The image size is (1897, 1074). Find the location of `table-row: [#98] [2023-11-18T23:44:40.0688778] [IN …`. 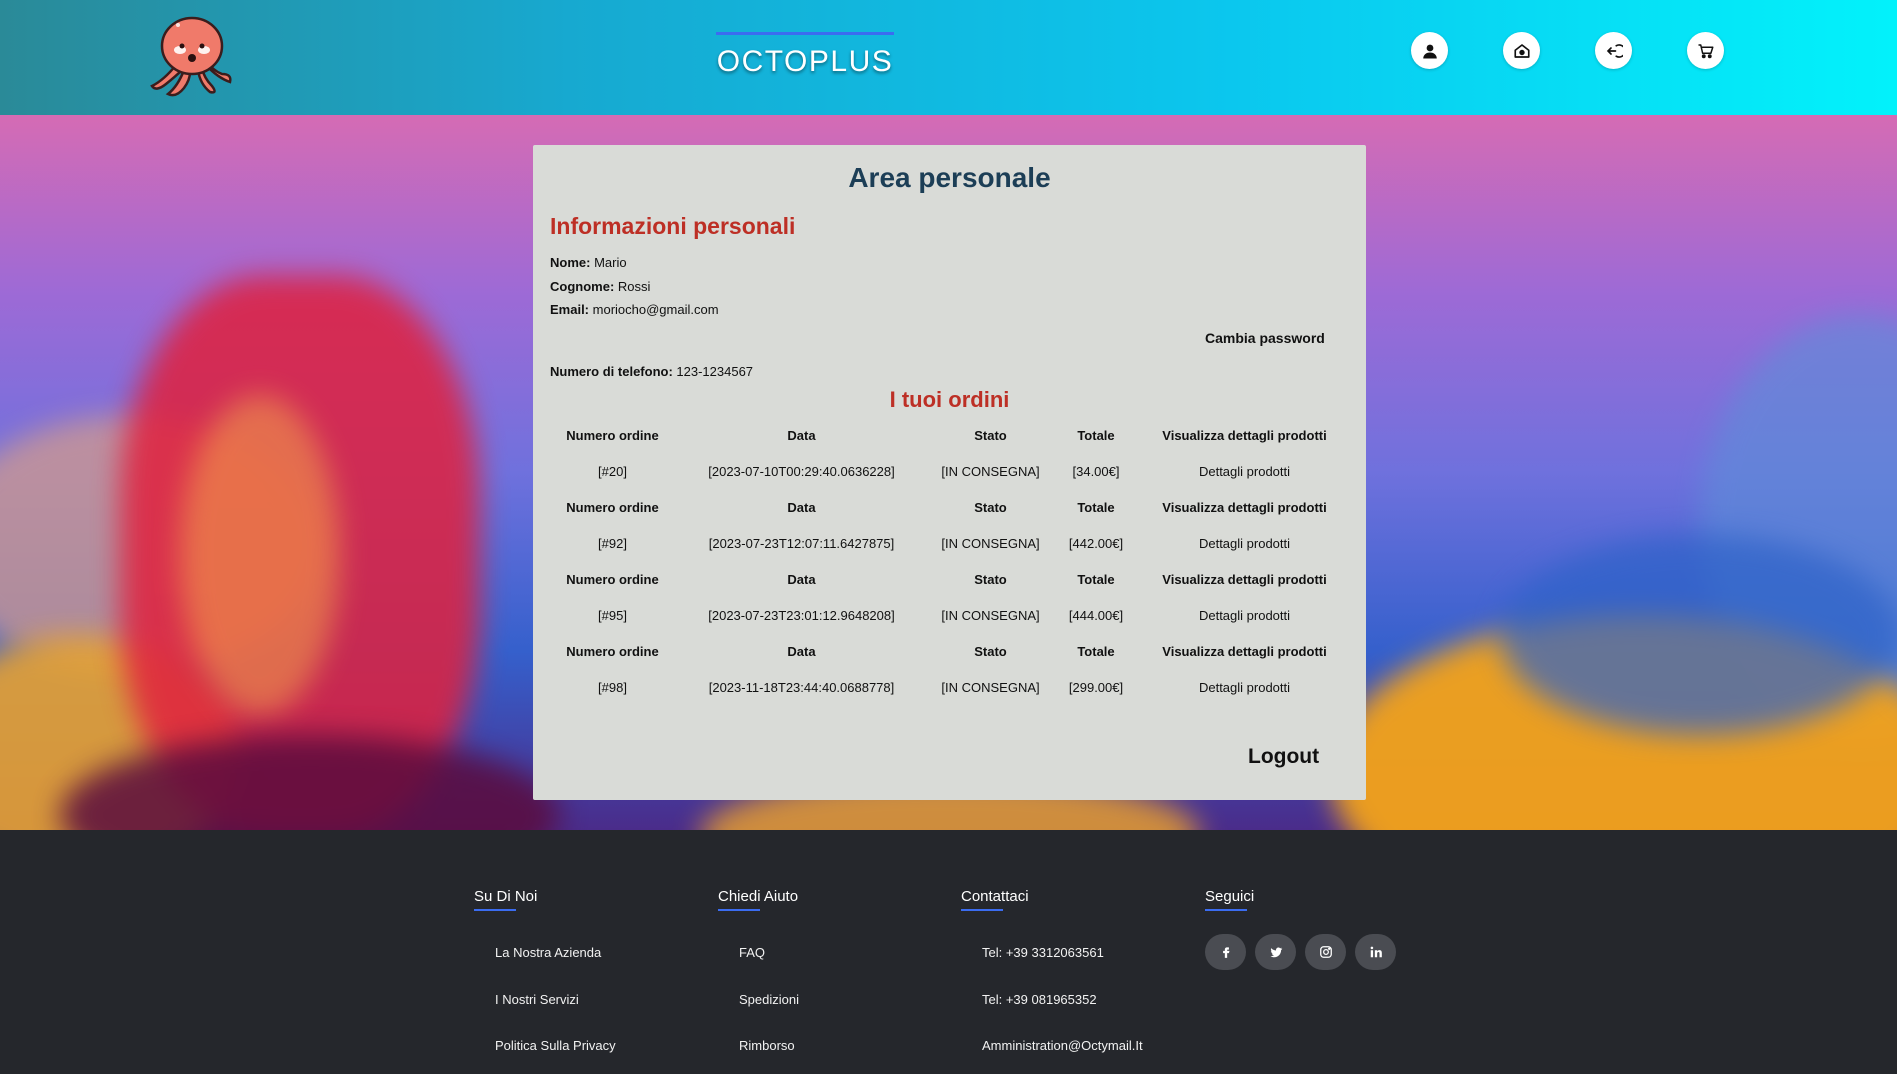

table-row: [#98] [2023-11-18T23:44:40.0688778] [IN … is located at coordinates (950, 687).